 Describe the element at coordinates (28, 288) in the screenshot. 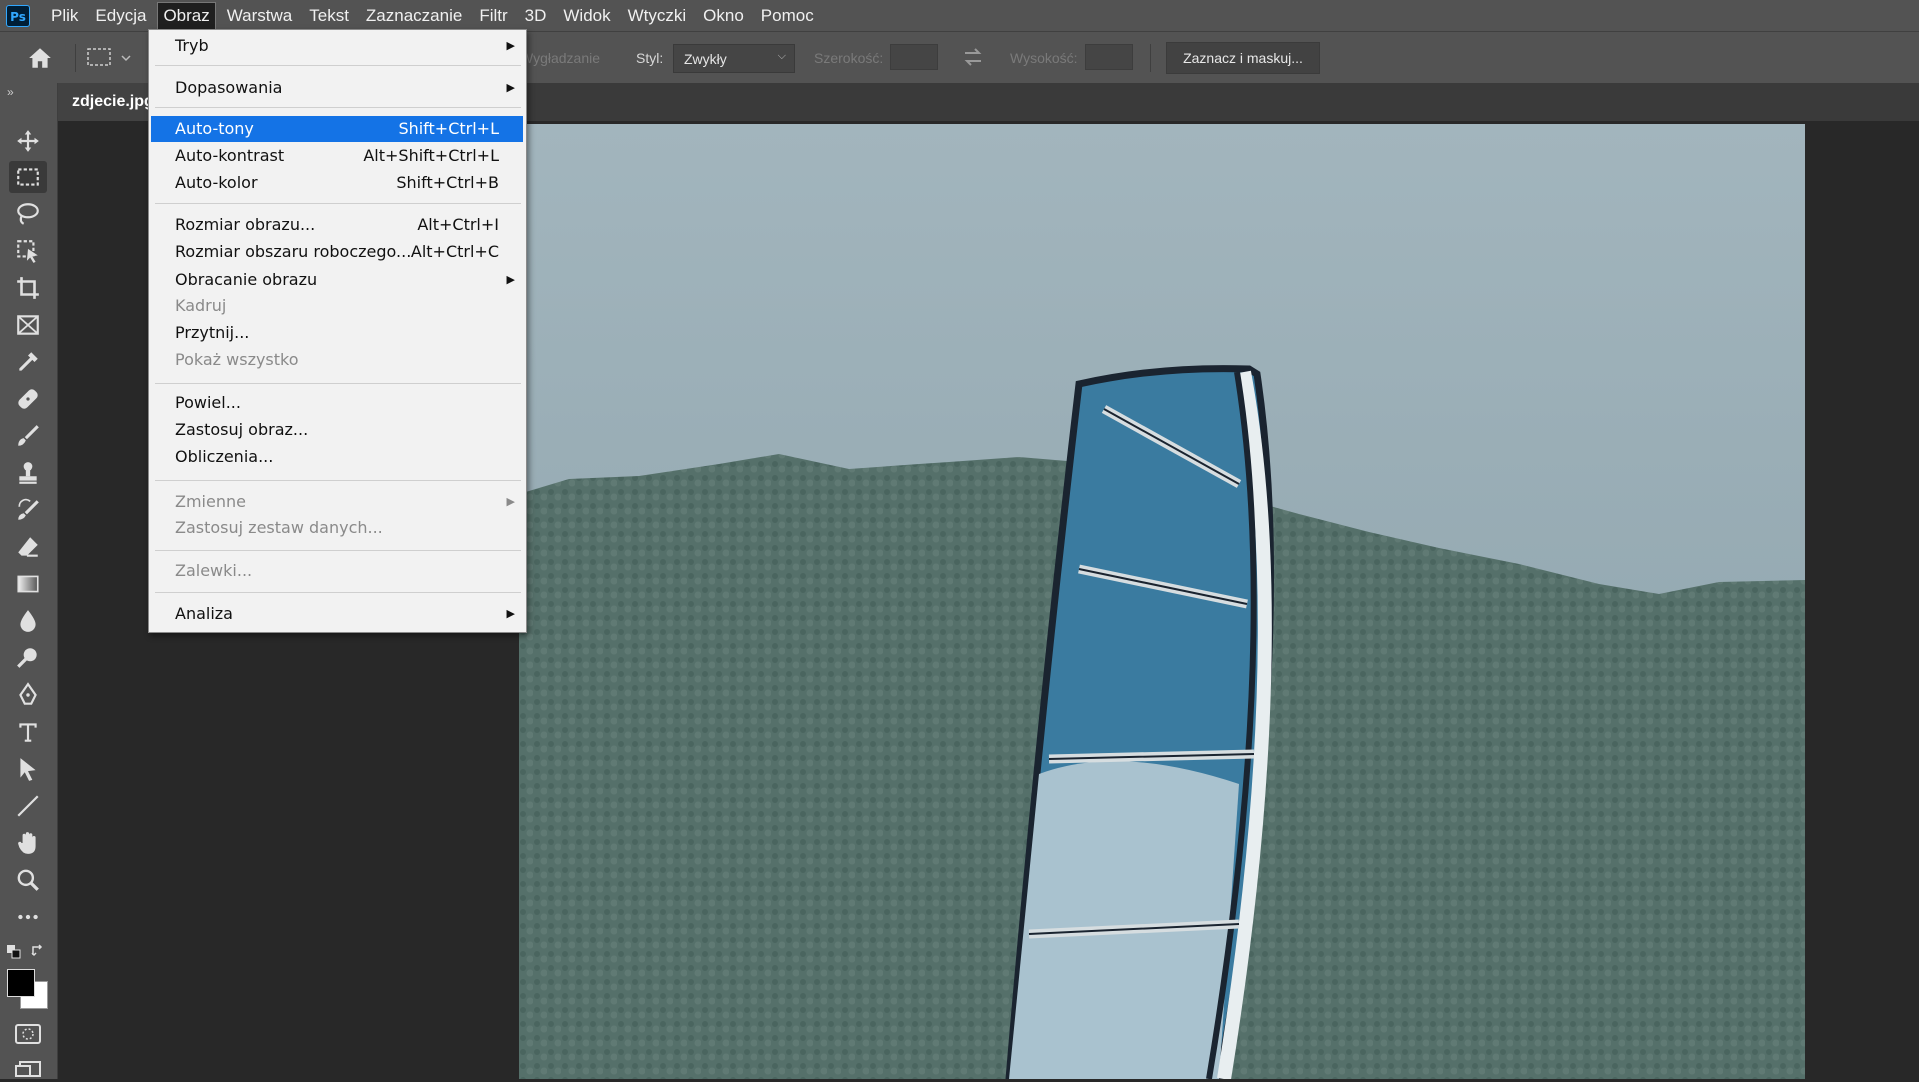

I see `crop-tool-icon` at that location.